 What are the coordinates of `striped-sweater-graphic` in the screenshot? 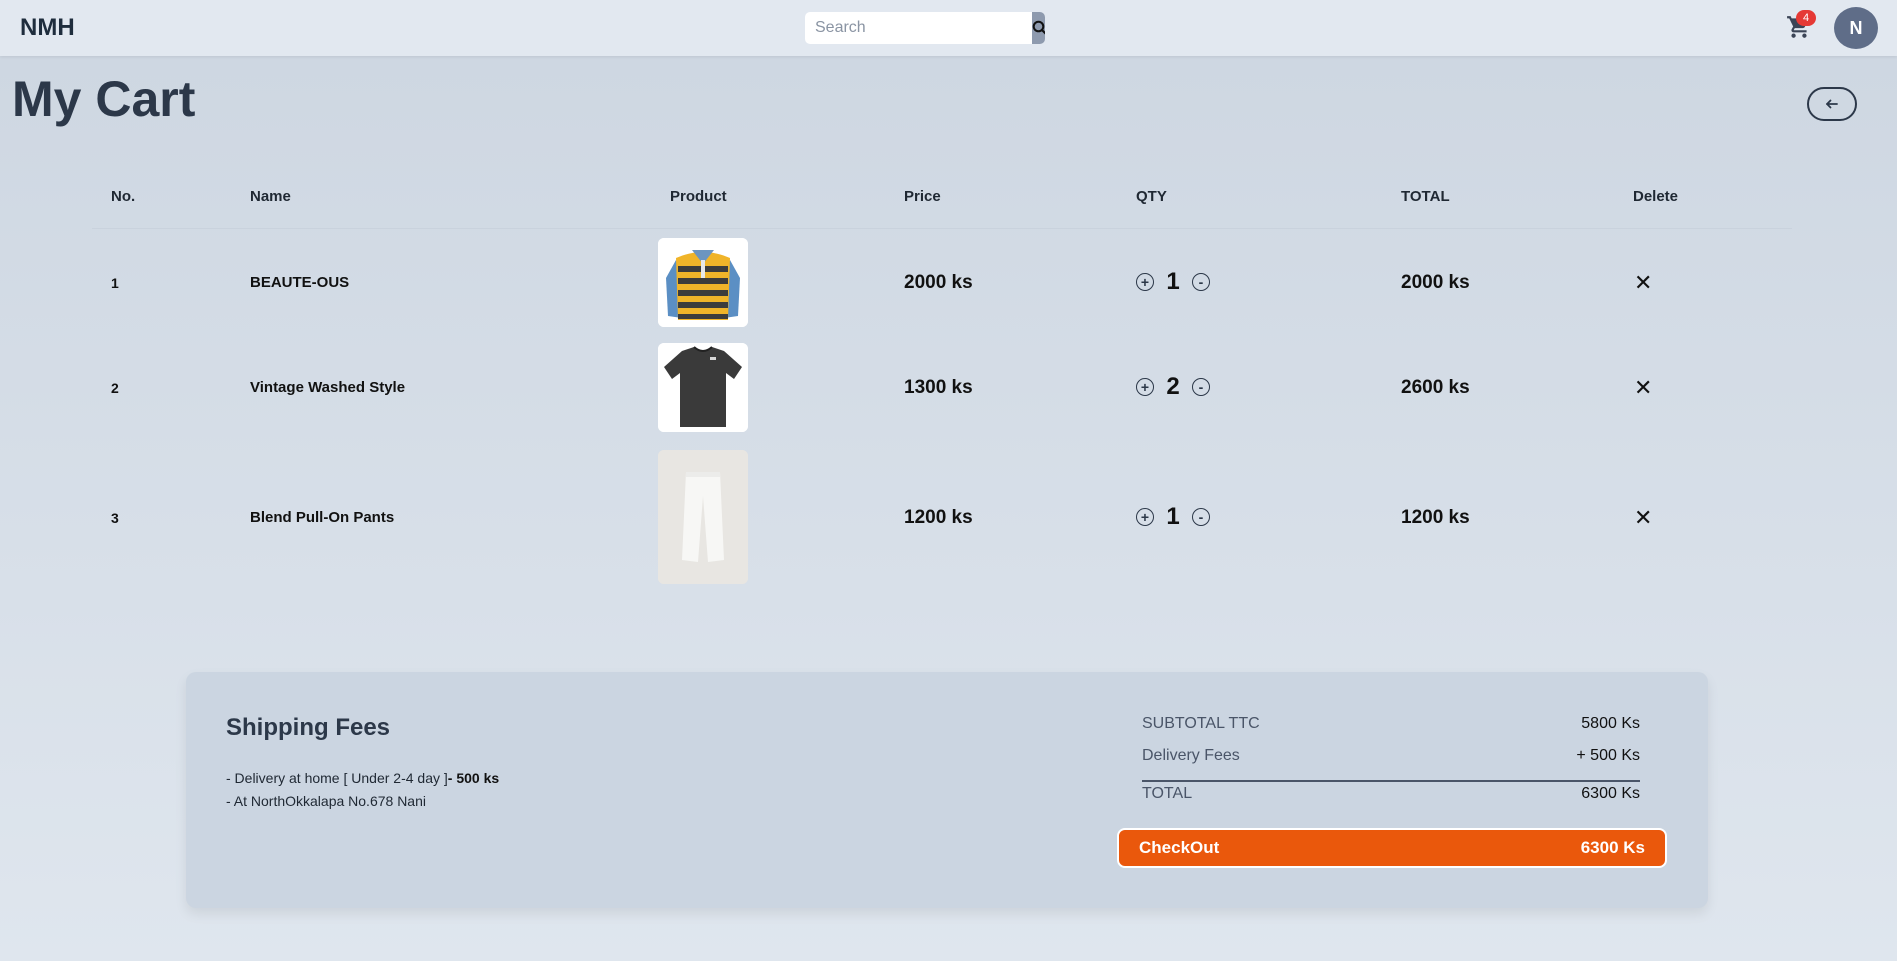 It's located at (703, 282).